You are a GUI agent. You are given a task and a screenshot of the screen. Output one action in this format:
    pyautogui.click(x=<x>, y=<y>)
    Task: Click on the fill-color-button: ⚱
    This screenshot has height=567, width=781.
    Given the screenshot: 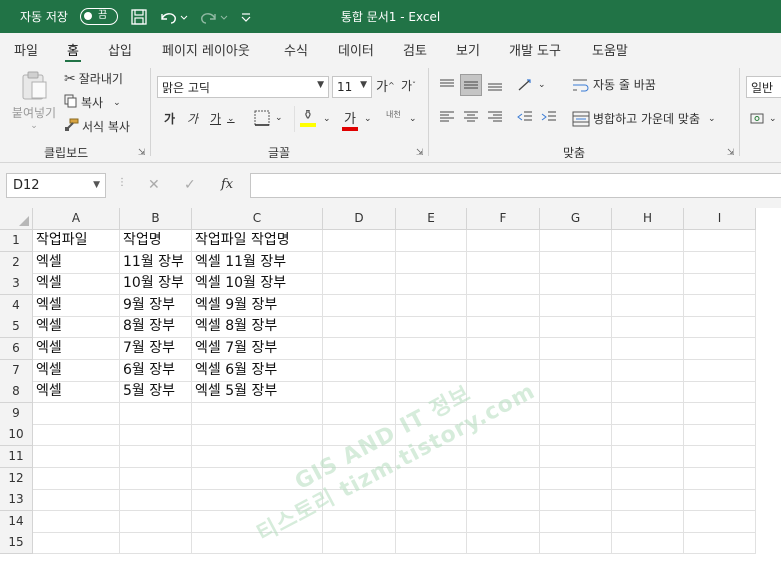 What is the action you would take?
    pyautogui.click(x=308, y=117)
    